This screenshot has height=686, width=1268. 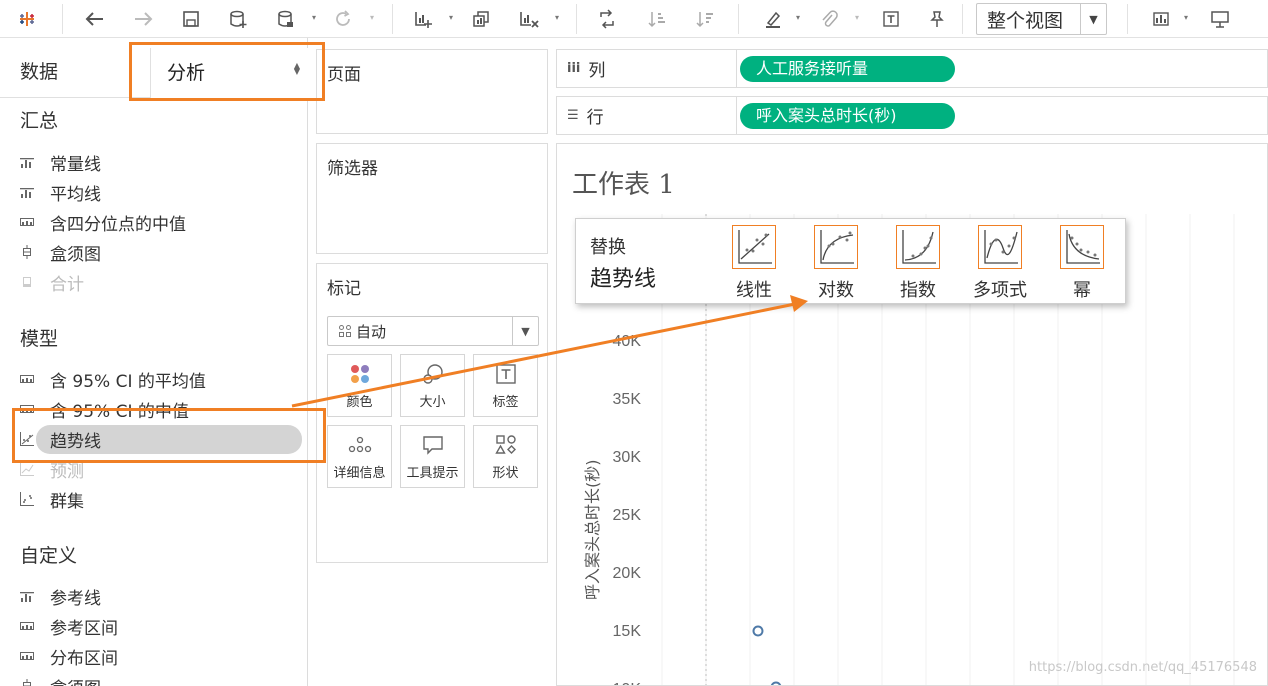 What do you see at coordinates (229, 73) in the screenshot?
I see `tab-analysis: 分析 ▲ ▼` at bounding box center [229, 73].